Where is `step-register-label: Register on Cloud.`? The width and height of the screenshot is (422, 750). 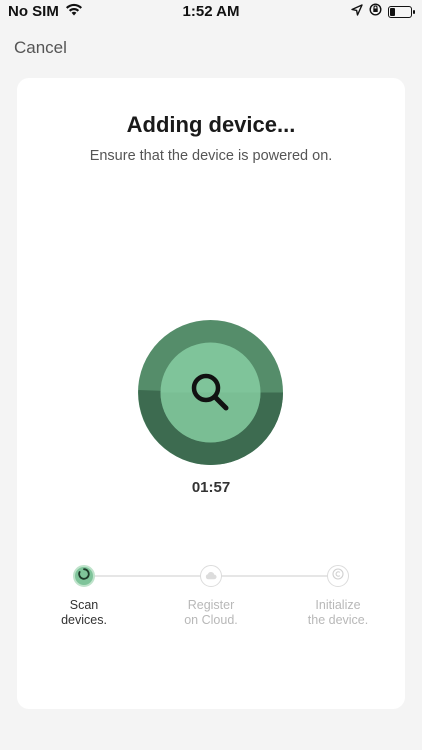
step-register-label: Register on Cloud. is located at coordinates (211, 612).